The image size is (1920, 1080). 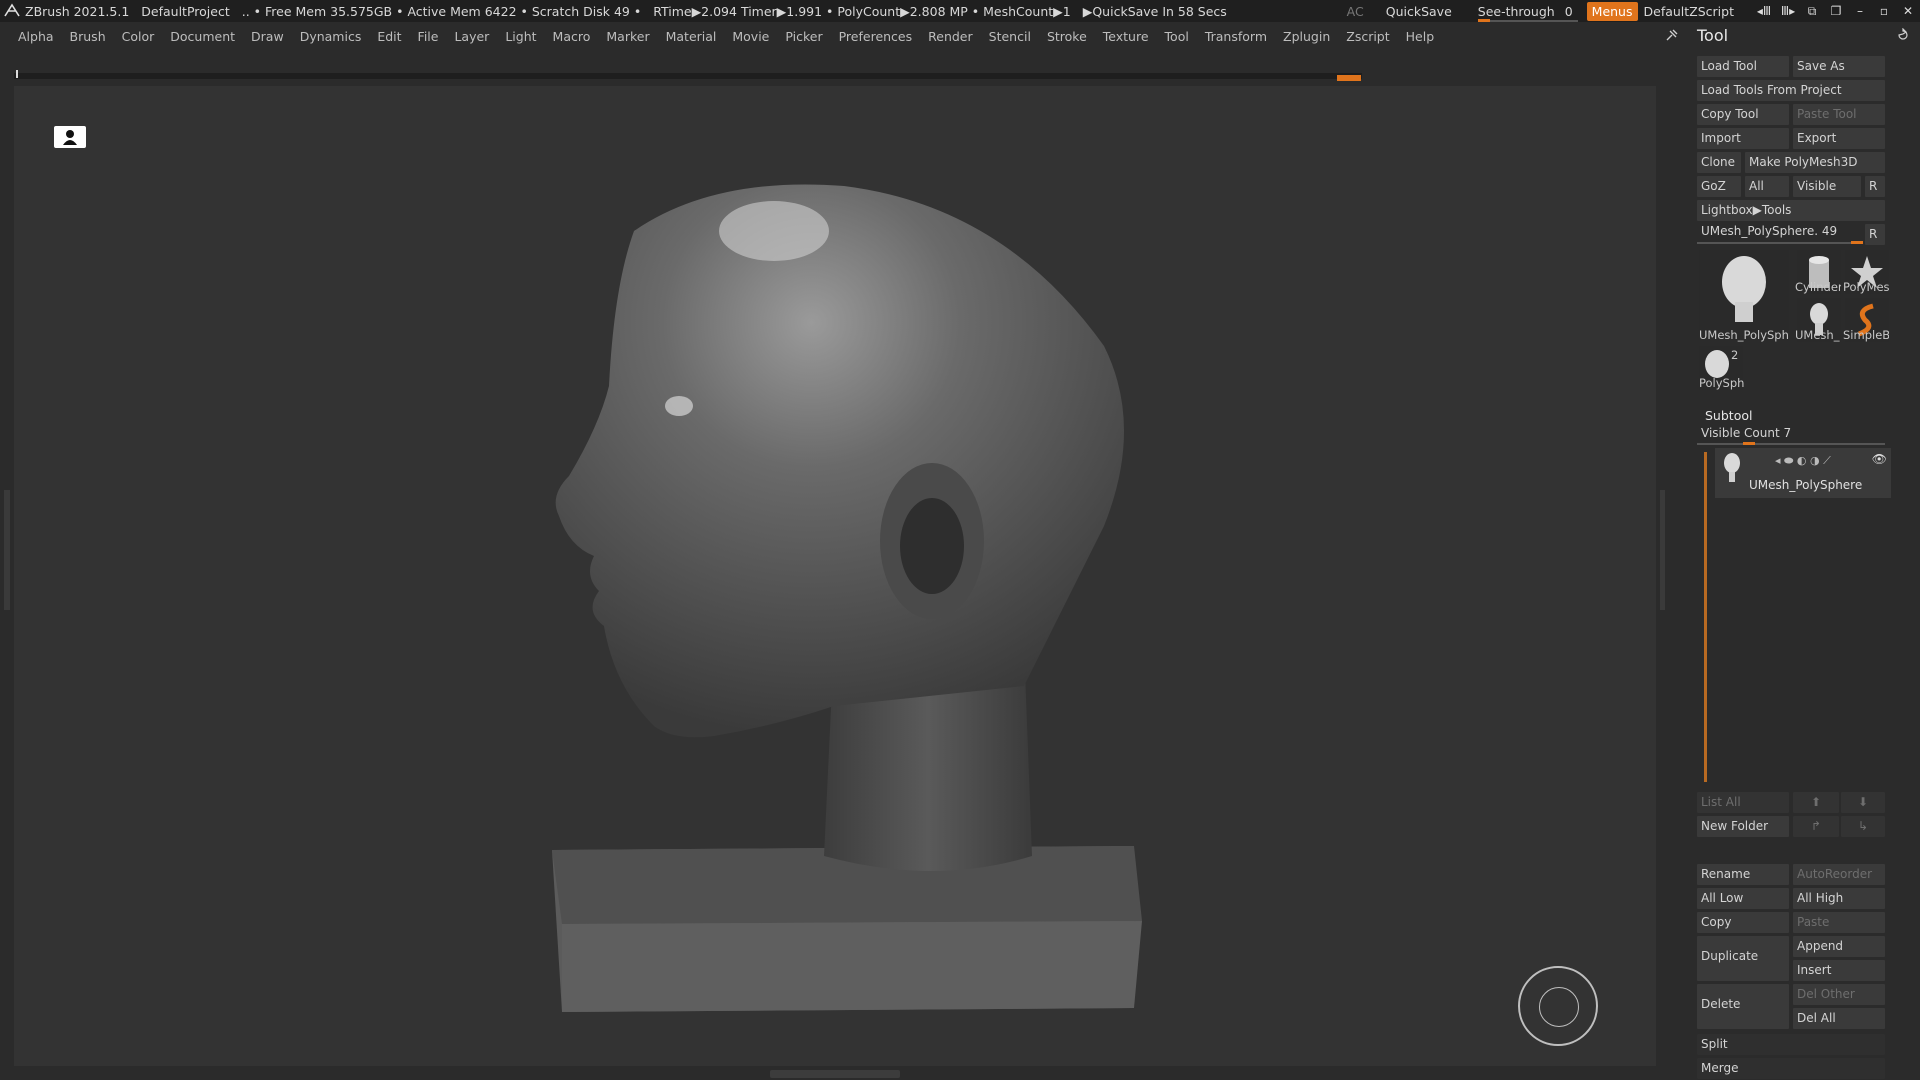 I want to click on menu-stroke: Stroke, so click(x=1067, y=36).